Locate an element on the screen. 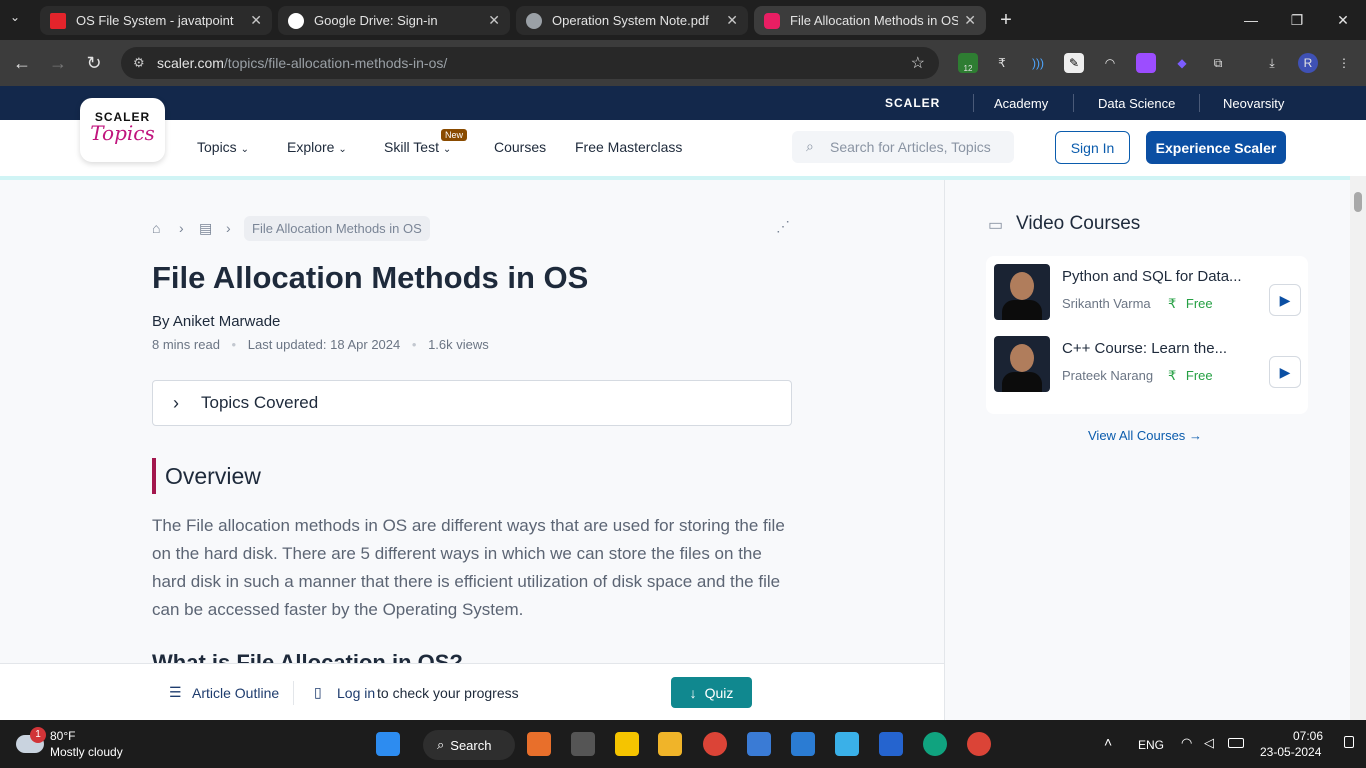  purple-extension-icon is located at coordinates (1146, 63).